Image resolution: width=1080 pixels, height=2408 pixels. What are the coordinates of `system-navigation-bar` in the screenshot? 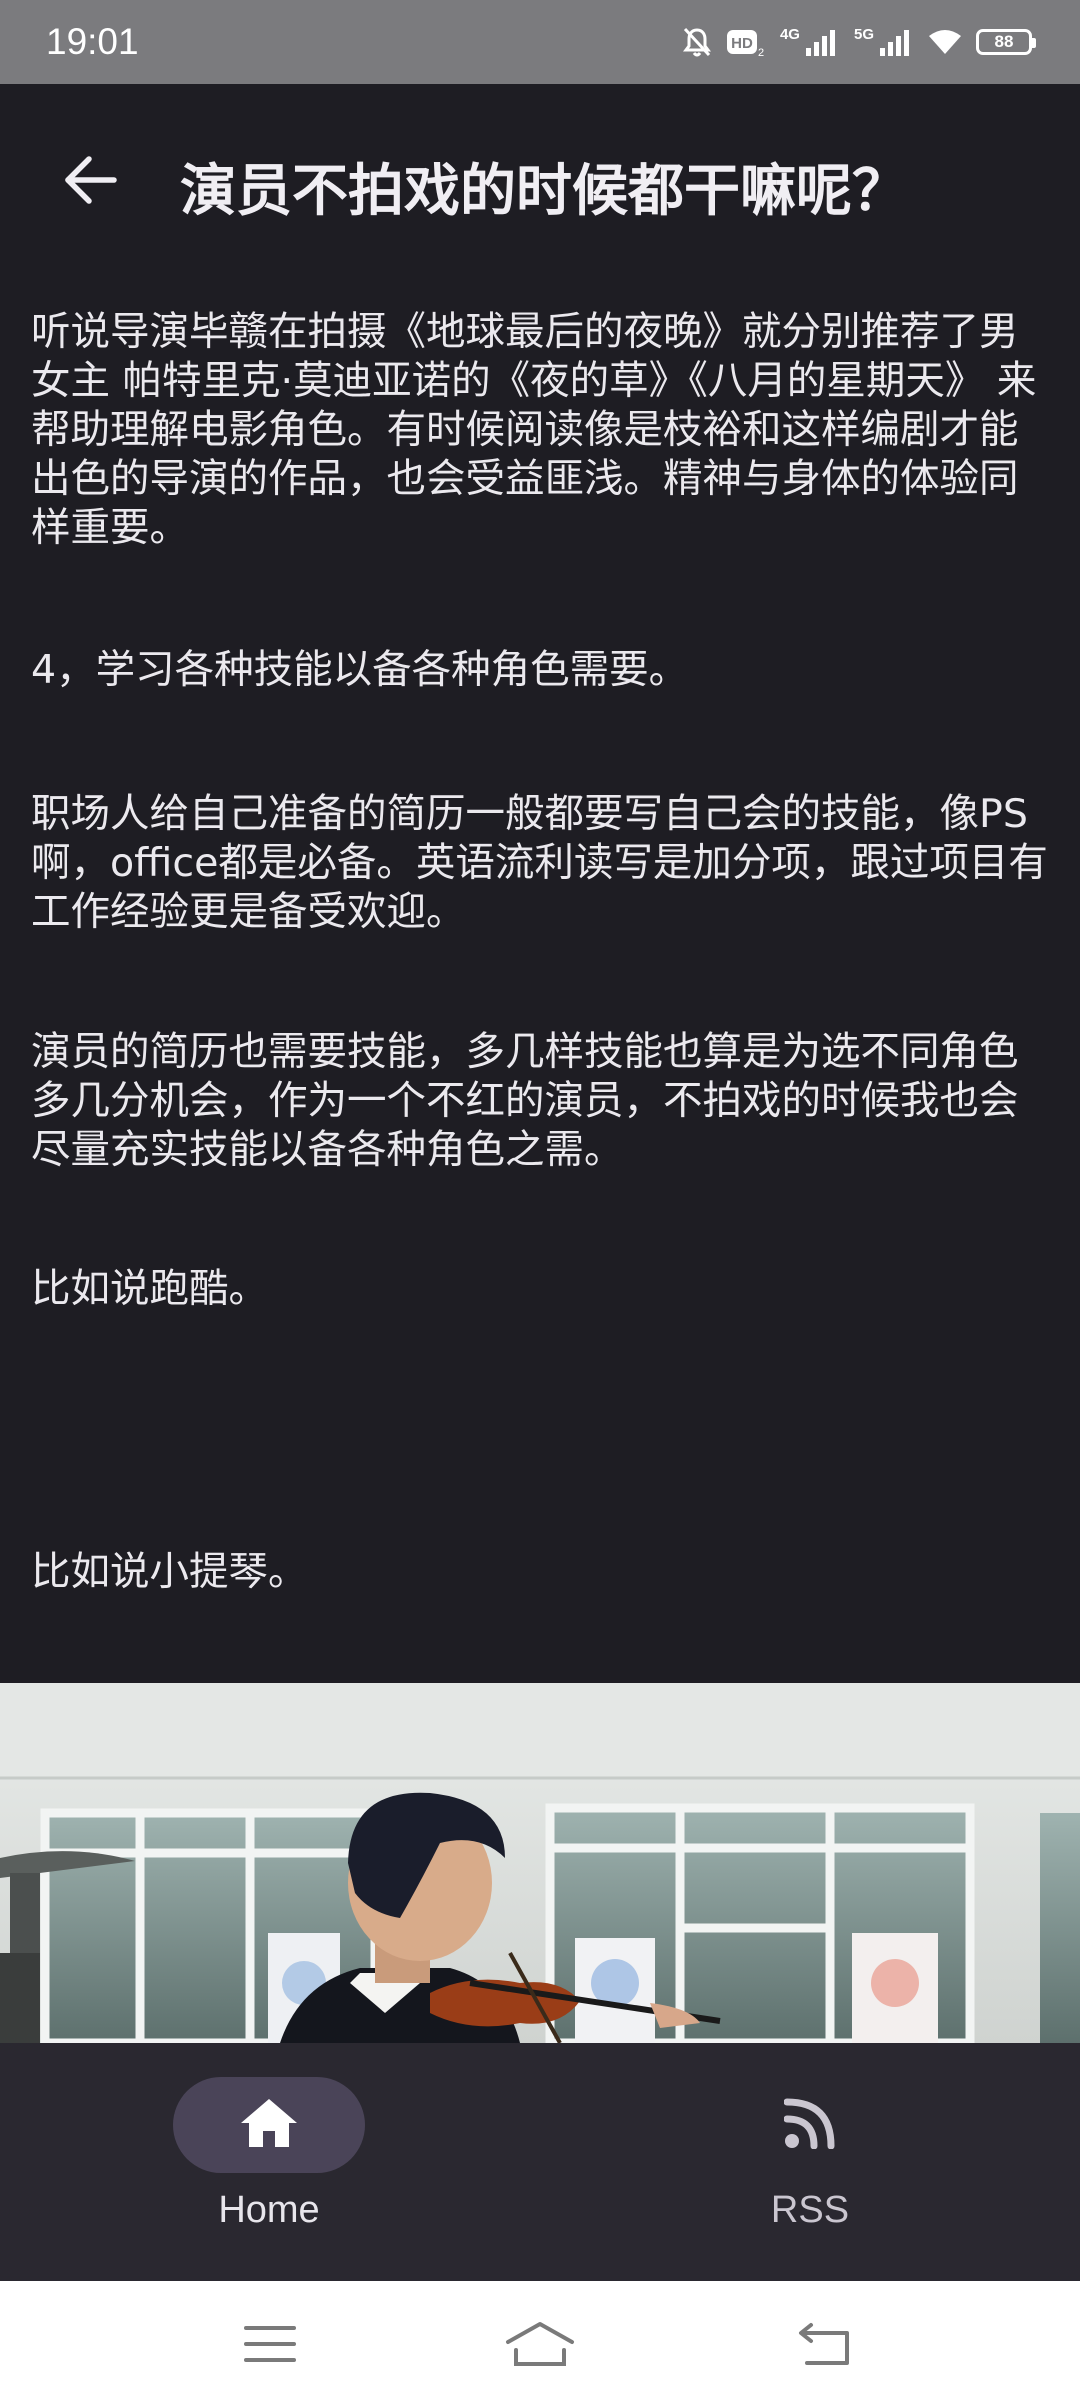 It's located at (540, 2344).